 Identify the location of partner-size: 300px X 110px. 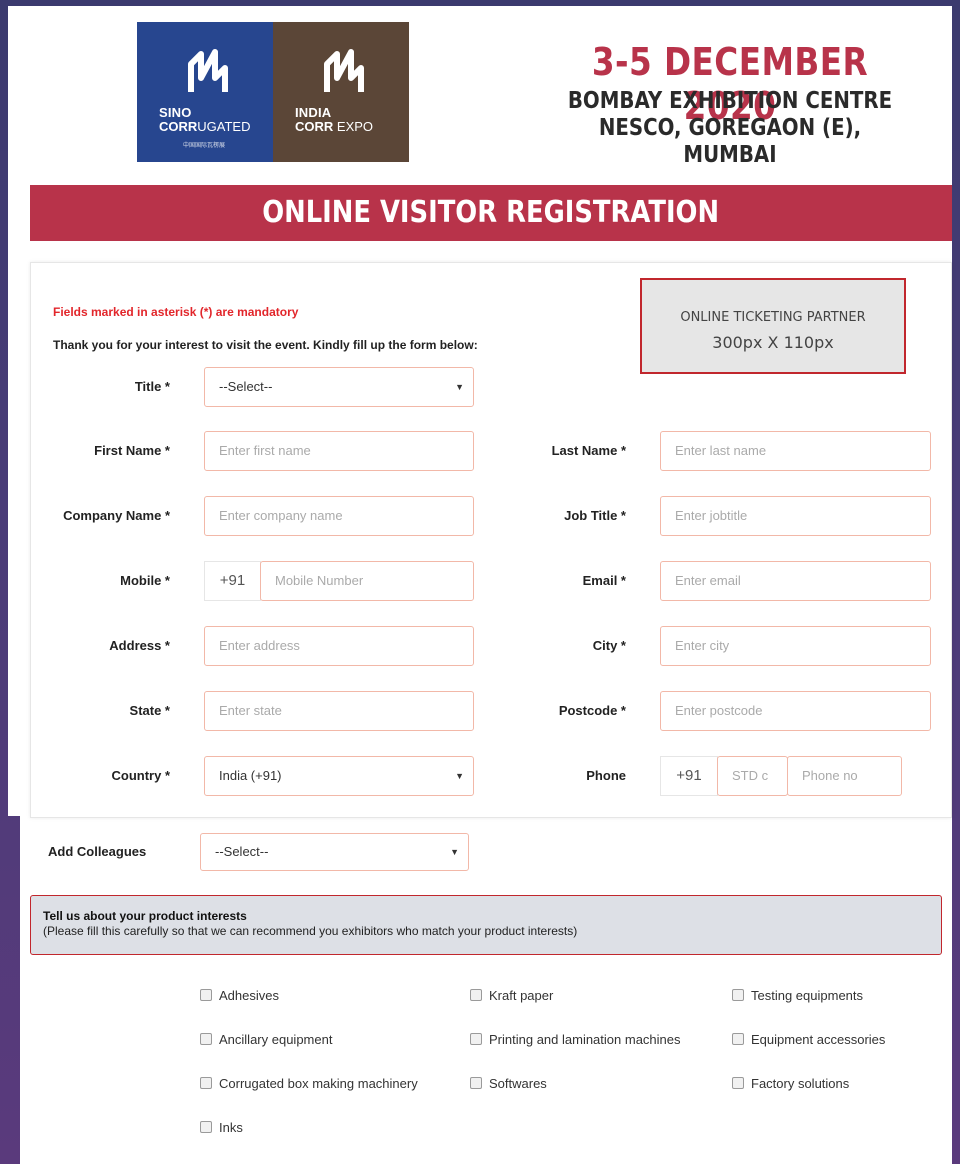
(773, 342).